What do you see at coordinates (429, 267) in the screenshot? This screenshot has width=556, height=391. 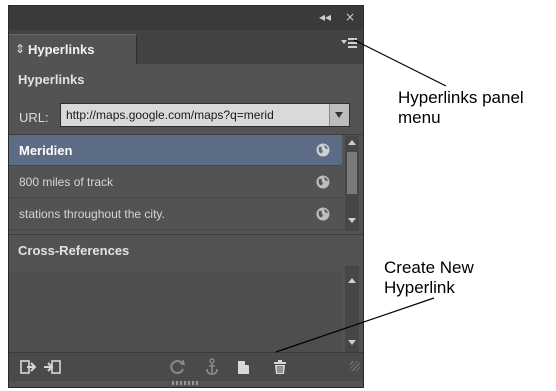 I see `create-callout-line1: Create New` at bounding box center [429, 267].